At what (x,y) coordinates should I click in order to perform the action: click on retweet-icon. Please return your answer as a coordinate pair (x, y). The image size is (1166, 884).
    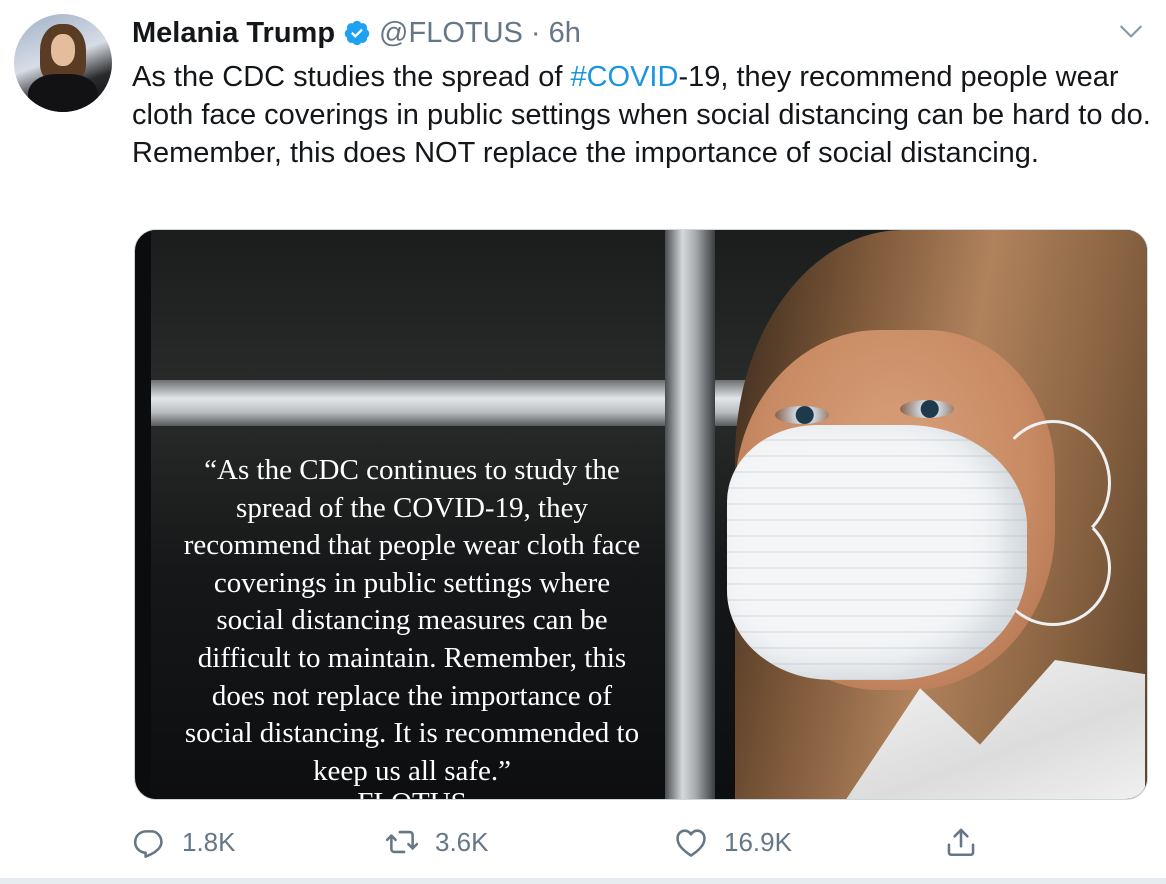
    Looking at the image, I should click on (402, 842).